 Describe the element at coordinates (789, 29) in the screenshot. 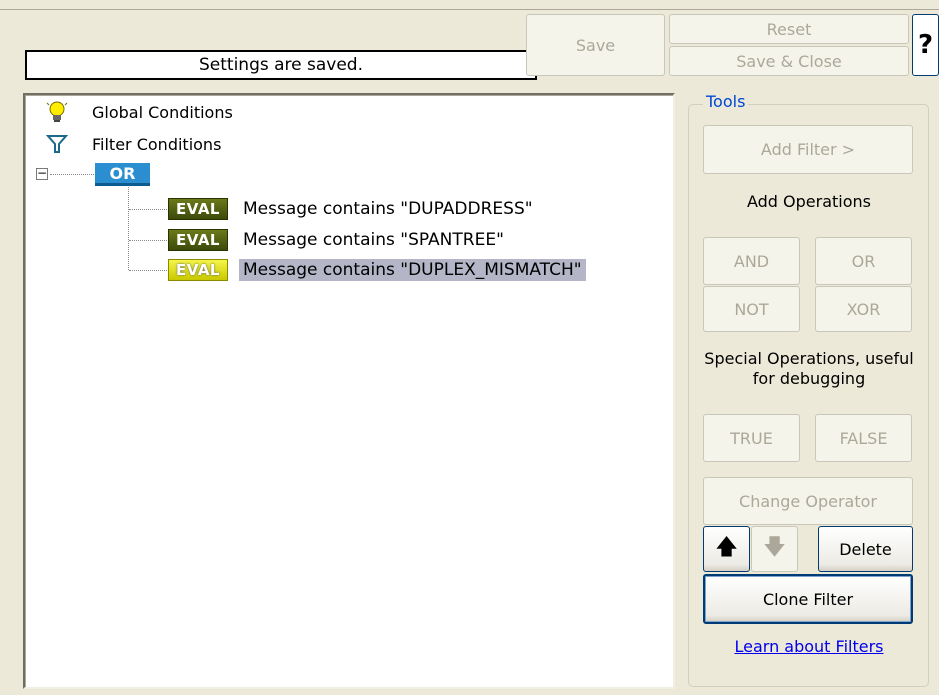

I see `reset-button: Reset` at that location.